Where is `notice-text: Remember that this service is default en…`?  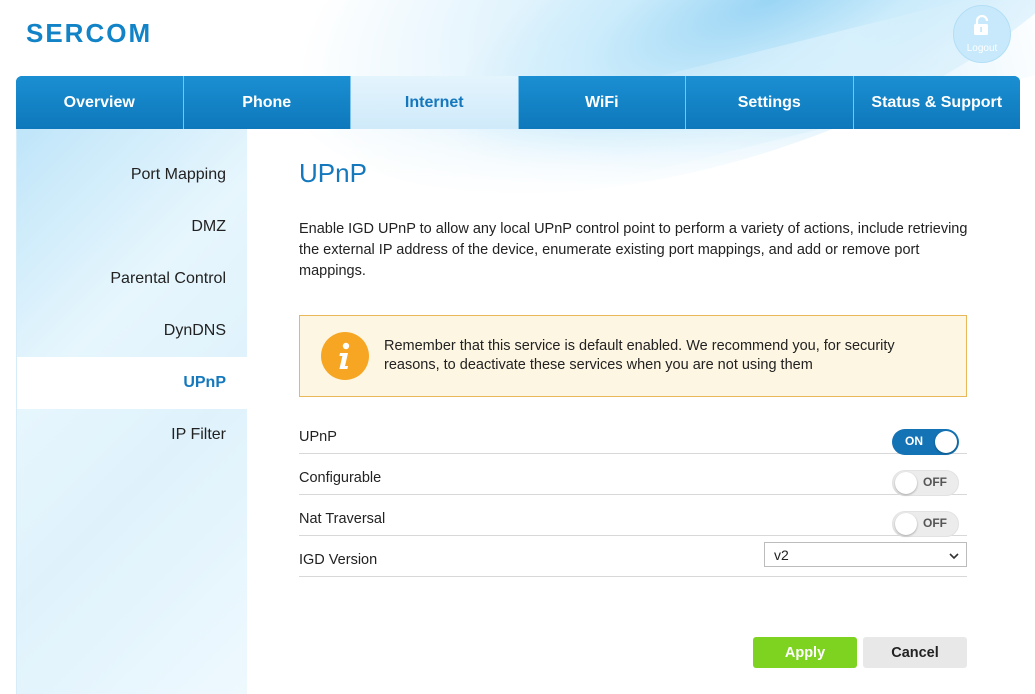
notice-text: Remember that this service is default en… is located at coordinates (639, 355).